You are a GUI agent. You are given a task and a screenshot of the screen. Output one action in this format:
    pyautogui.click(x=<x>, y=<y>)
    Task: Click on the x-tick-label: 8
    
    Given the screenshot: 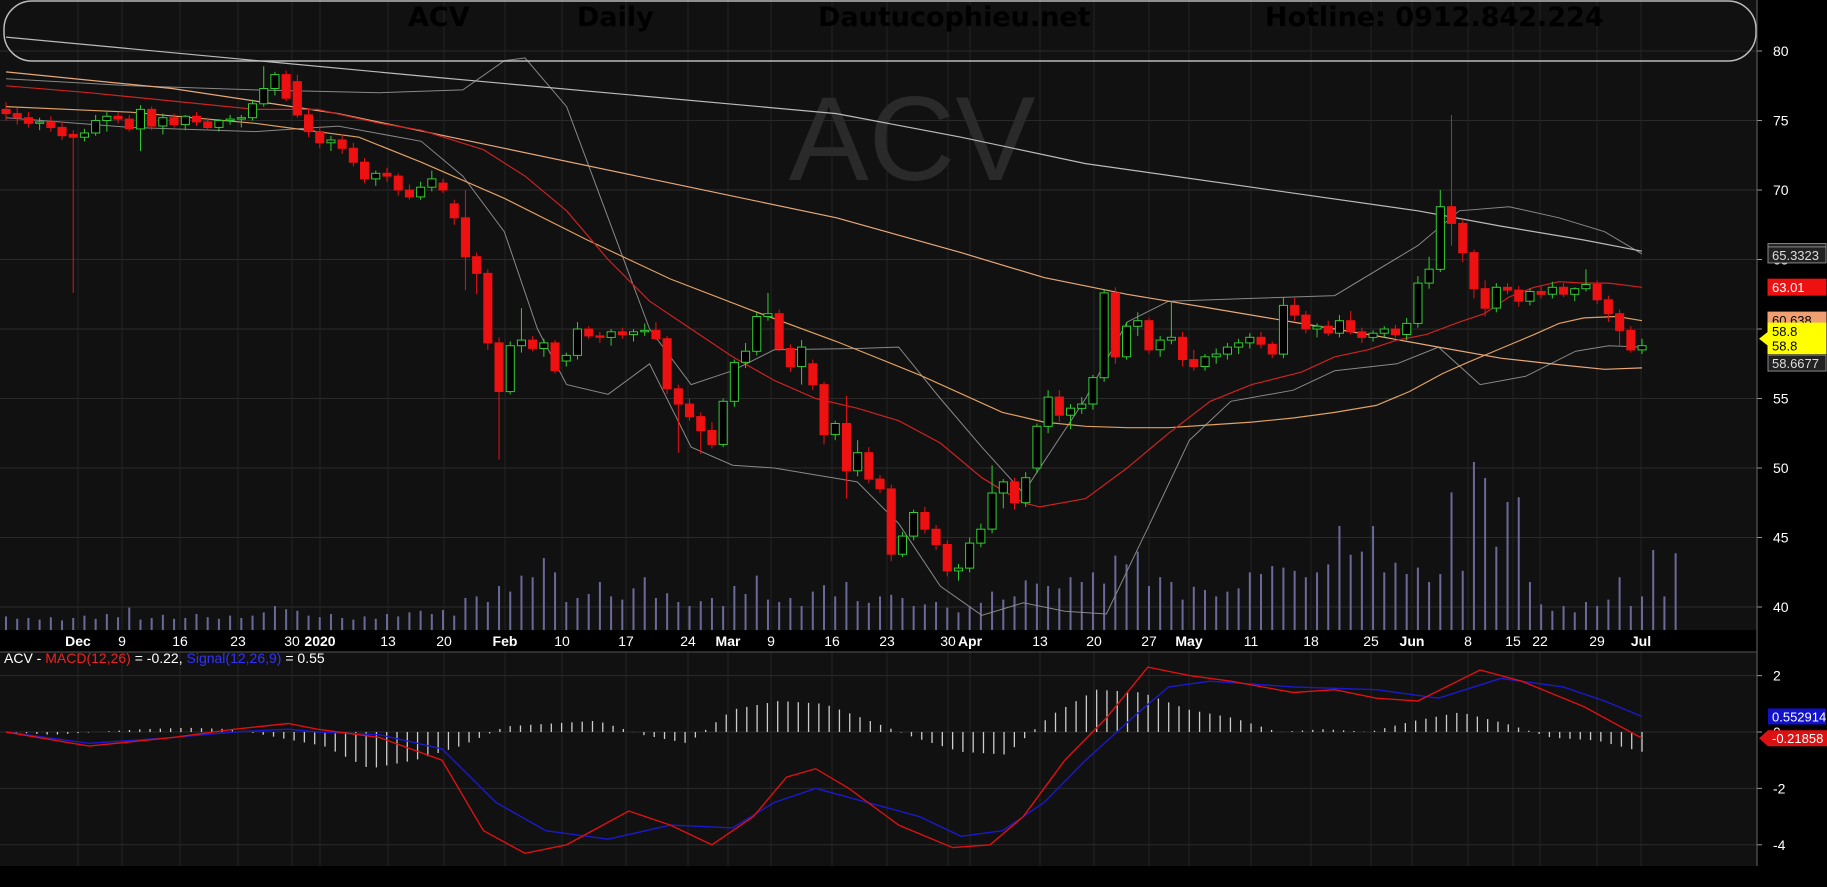 What is the action you would take?
    pyautogui.click(x=1468, y=641)
    